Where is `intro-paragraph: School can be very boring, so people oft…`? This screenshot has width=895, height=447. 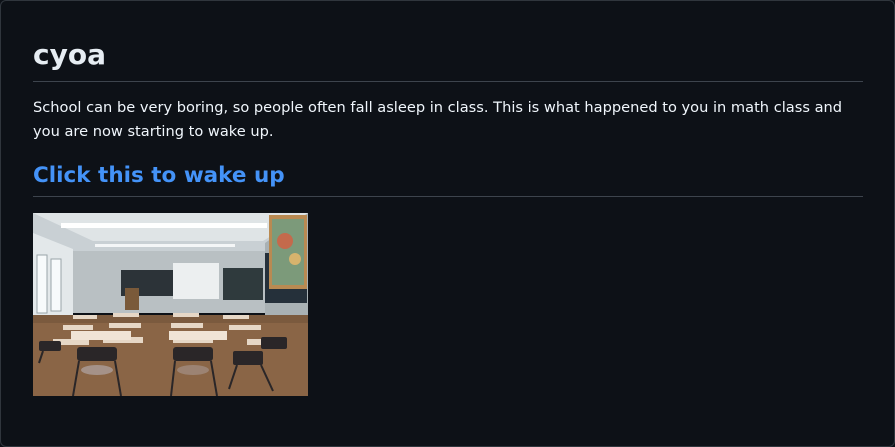 intro-paragraph: School can be very boring, so people oft… is located at coordinates (438, 119).